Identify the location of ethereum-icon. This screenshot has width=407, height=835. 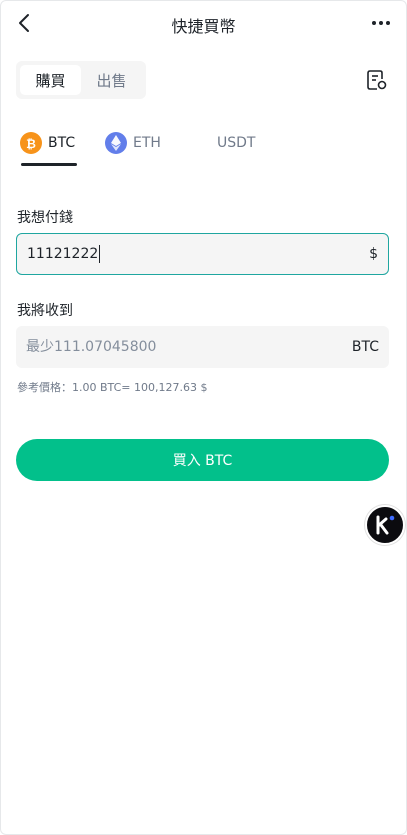
(116, 143).